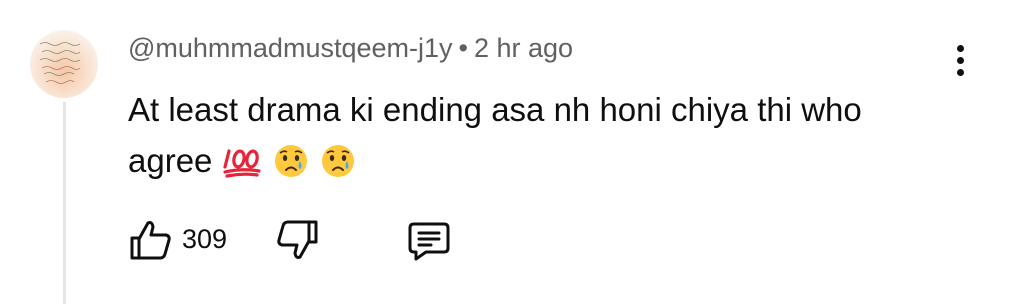 The height and width of the screenshot is (304, 1024). I want to click on thread-line, so click(64, 203).